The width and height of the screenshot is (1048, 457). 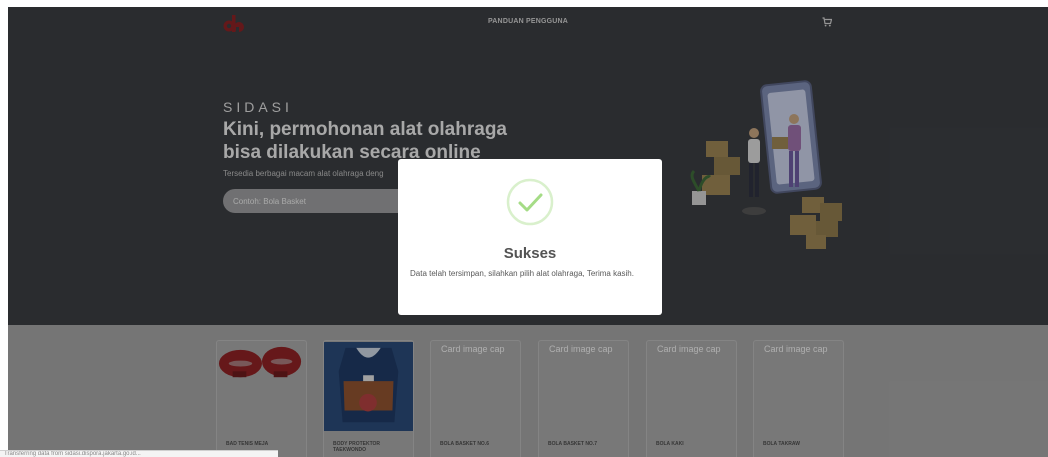 What do you see at coordinates (530, 253) in the screenshot?
I see `dialog-title: Sukses` at bounding box center [530, 253].